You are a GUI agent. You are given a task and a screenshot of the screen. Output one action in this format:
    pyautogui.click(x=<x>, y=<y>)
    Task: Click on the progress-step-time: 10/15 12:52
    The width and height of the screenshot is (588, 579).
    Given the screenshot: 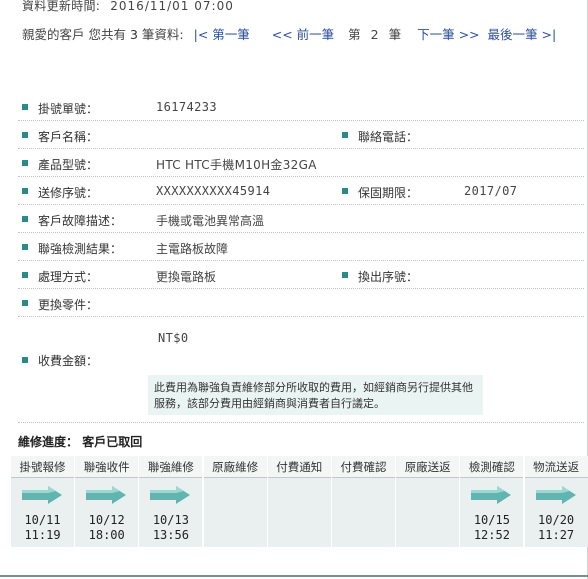 What is the action you would take?
    pyautogui.click(x=491, y=528)
    